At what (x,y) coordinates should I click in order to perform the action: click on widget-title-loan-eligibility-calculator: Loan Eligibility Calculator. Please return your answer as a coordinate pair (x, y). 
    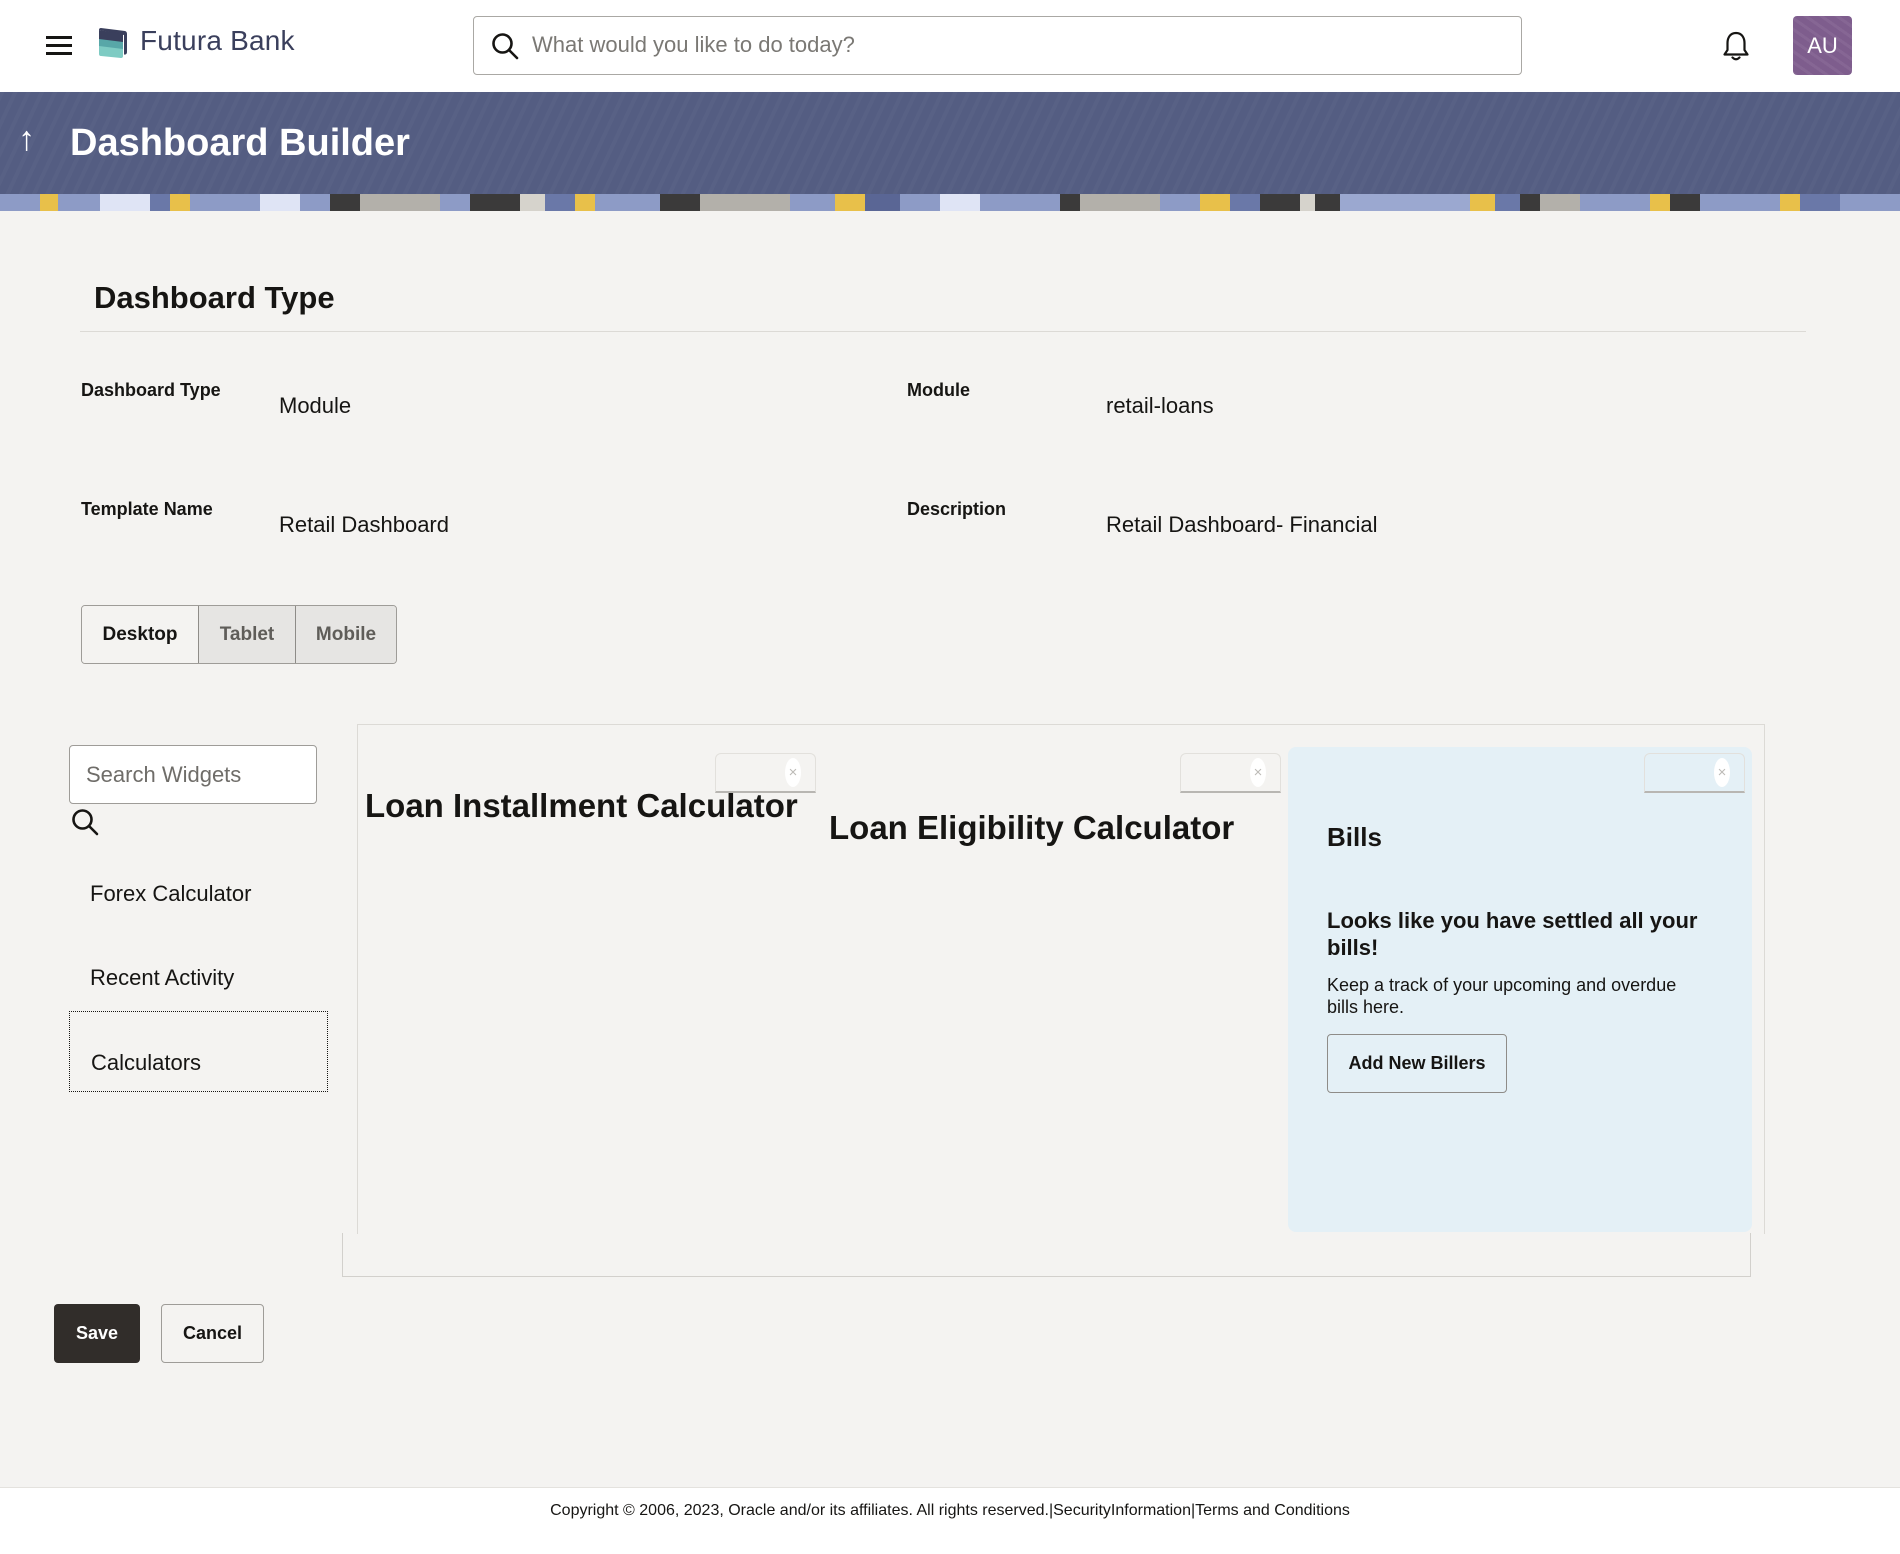
    Looking at the image, I should click on (1032, 827).